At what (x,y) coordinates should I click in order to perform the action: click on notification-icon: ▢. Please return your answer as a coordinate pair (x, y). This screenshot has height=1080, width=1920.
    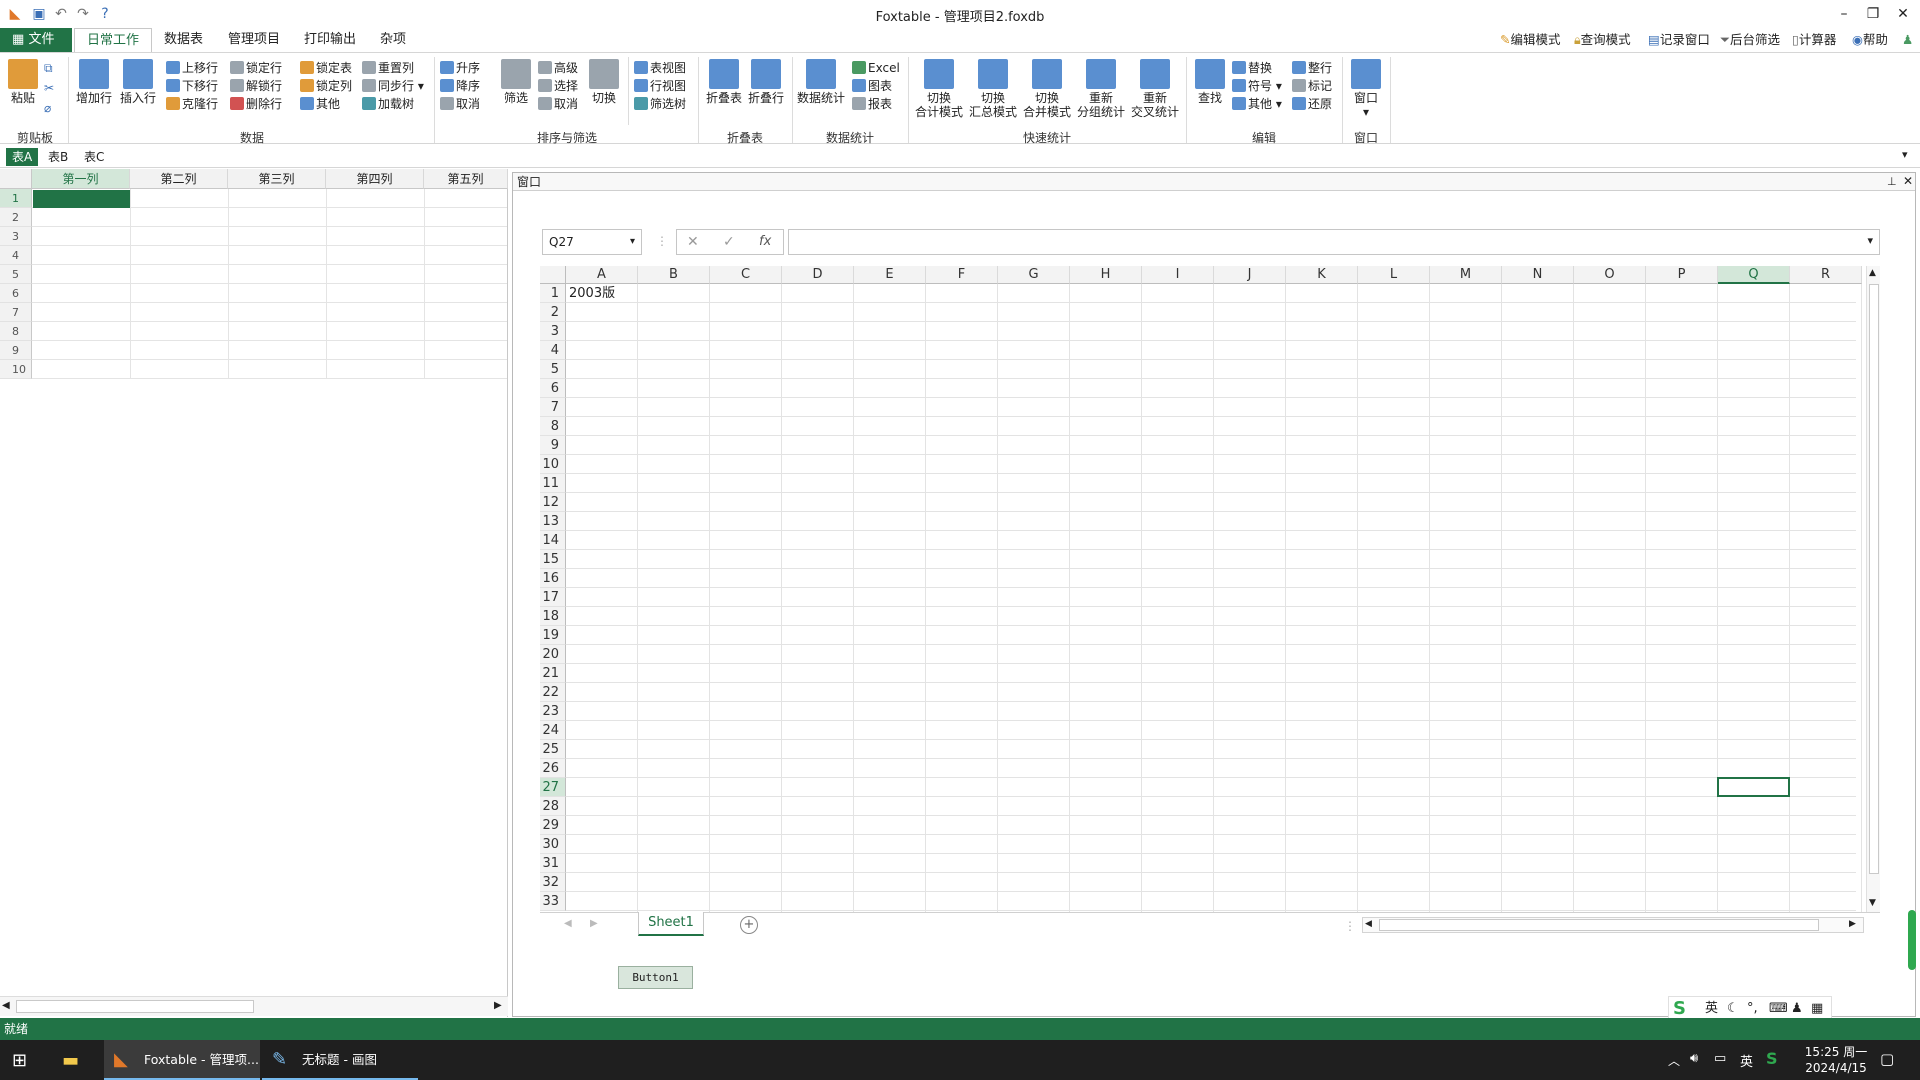
    Looking at the image, I should click on (1887, 1059).